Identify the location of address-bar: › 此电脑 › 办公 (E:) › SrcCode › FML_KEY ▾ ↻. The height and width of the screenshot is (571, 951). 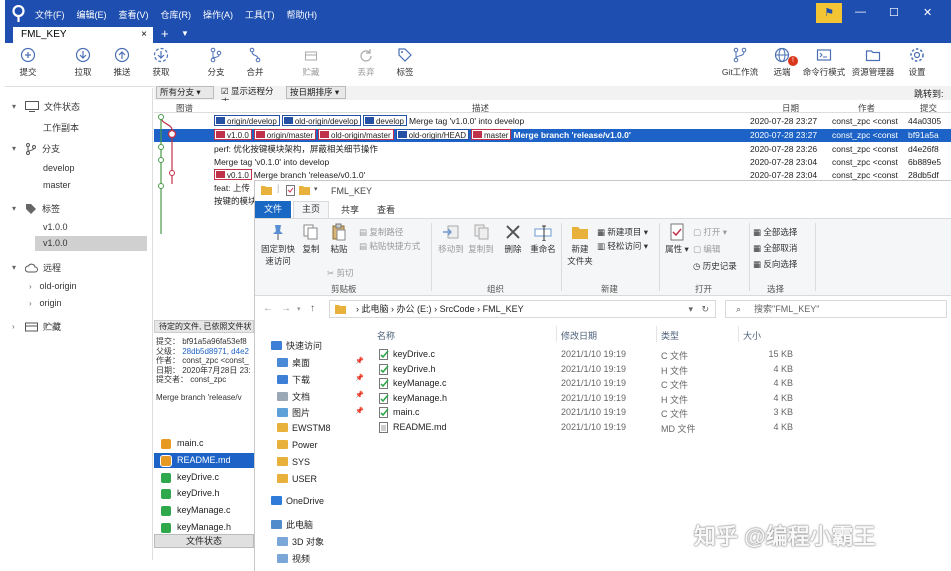
(522, 309).